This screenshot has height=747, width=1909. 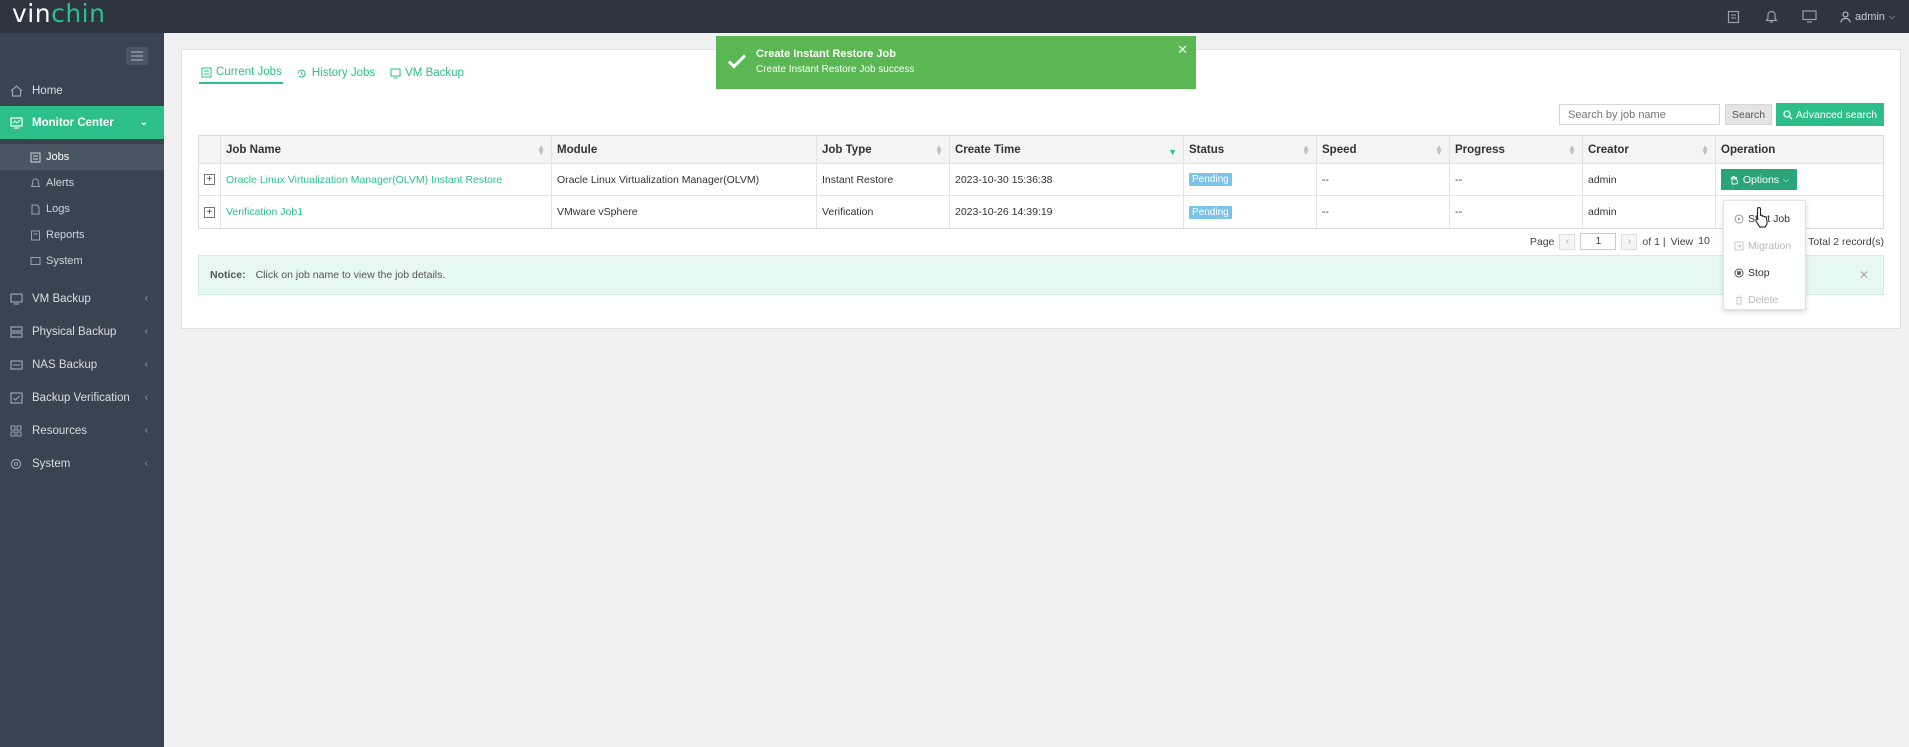 I want to click on menu-item-stop: Stop, so click(x=1764, y=272).